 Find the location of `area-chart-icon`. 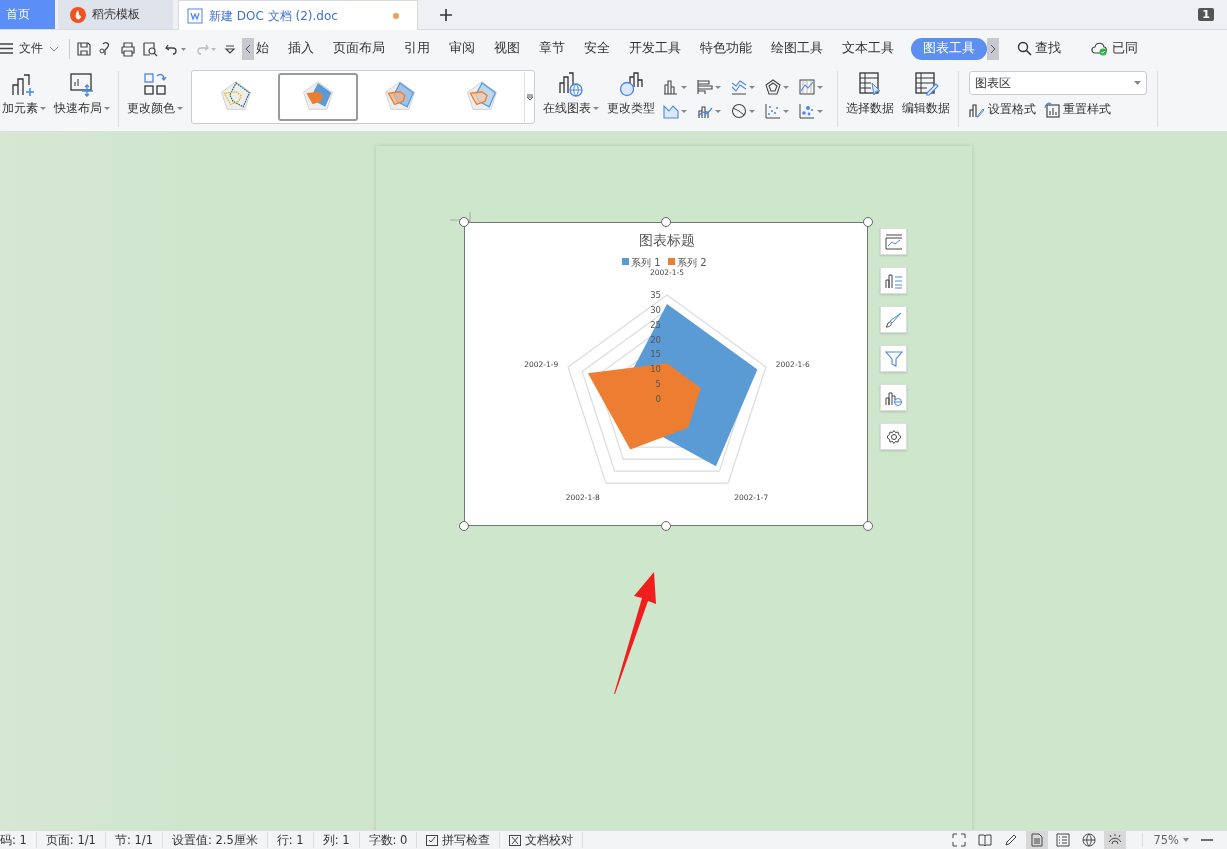

area-chart-icon is located at coordinates (671, 111).